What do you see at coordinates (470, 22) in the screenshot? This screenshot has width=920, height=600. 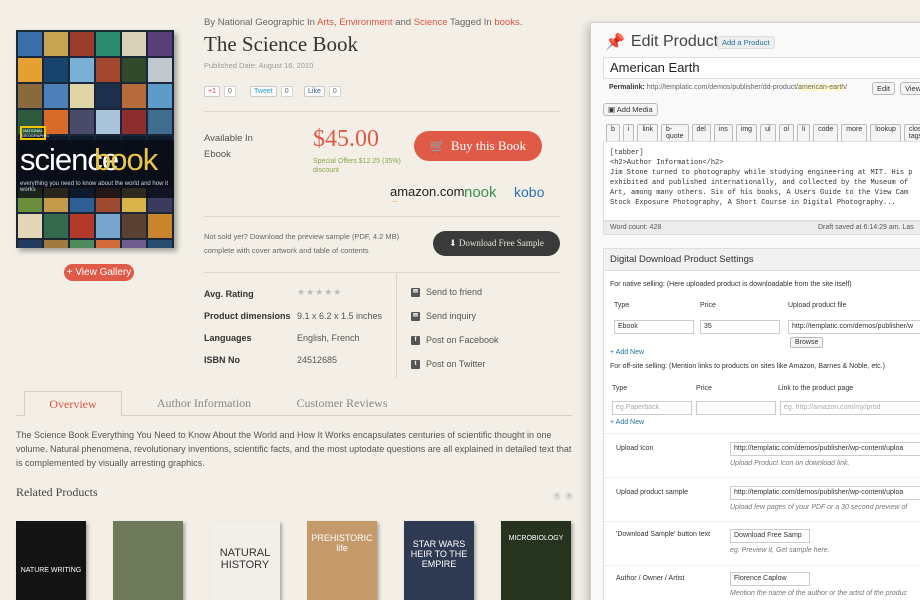 I see `byline-tagged: Tagged In` at bounding box center [470, 22].